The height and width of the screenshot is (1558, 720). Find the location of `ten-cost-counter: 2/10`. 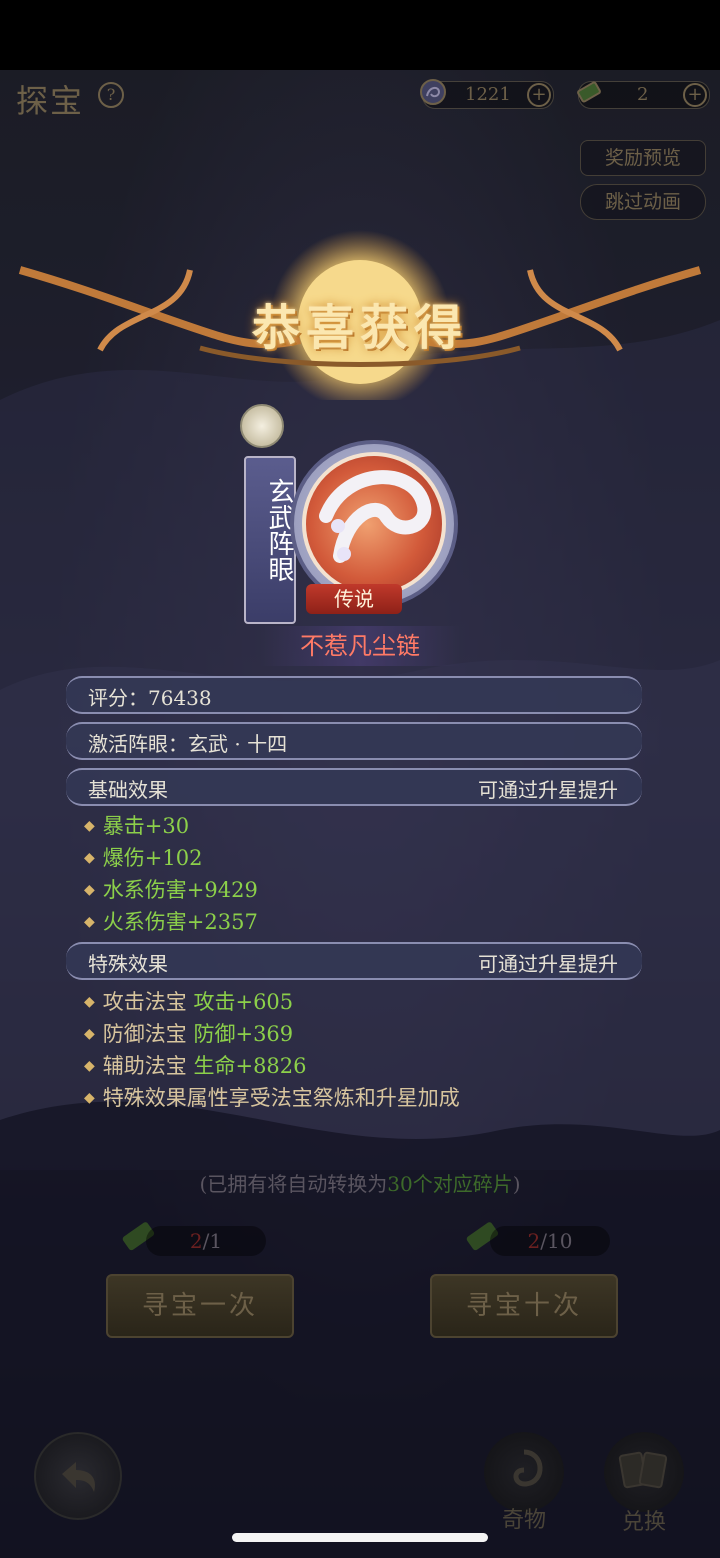

ten-cost-counter: 2/10 is located at coordinates (550, 1241).